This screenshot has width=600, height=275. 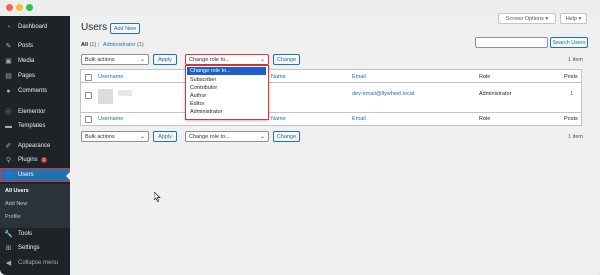 I want to click on select-all-checkbox, so click(x=88, y=77).